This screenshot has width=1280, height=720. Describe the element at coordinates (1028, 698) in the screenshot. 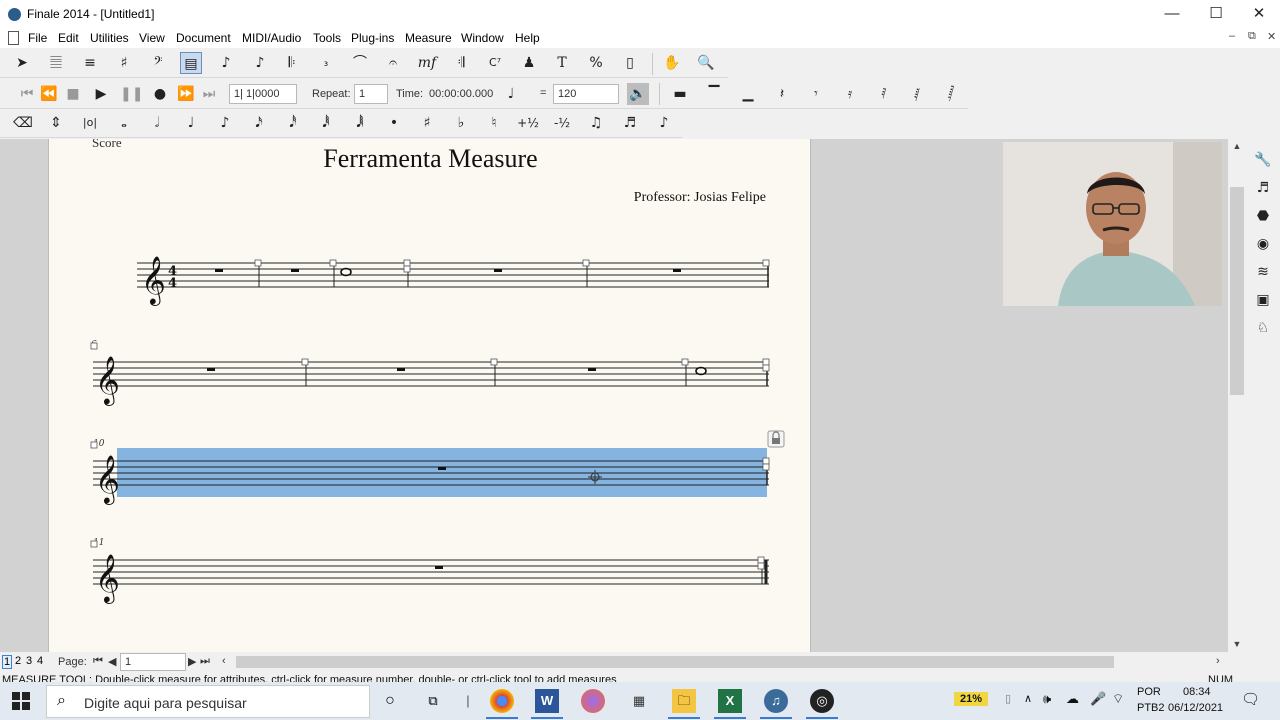

I see `show-hidden-icons-icon: ∧` at that location.